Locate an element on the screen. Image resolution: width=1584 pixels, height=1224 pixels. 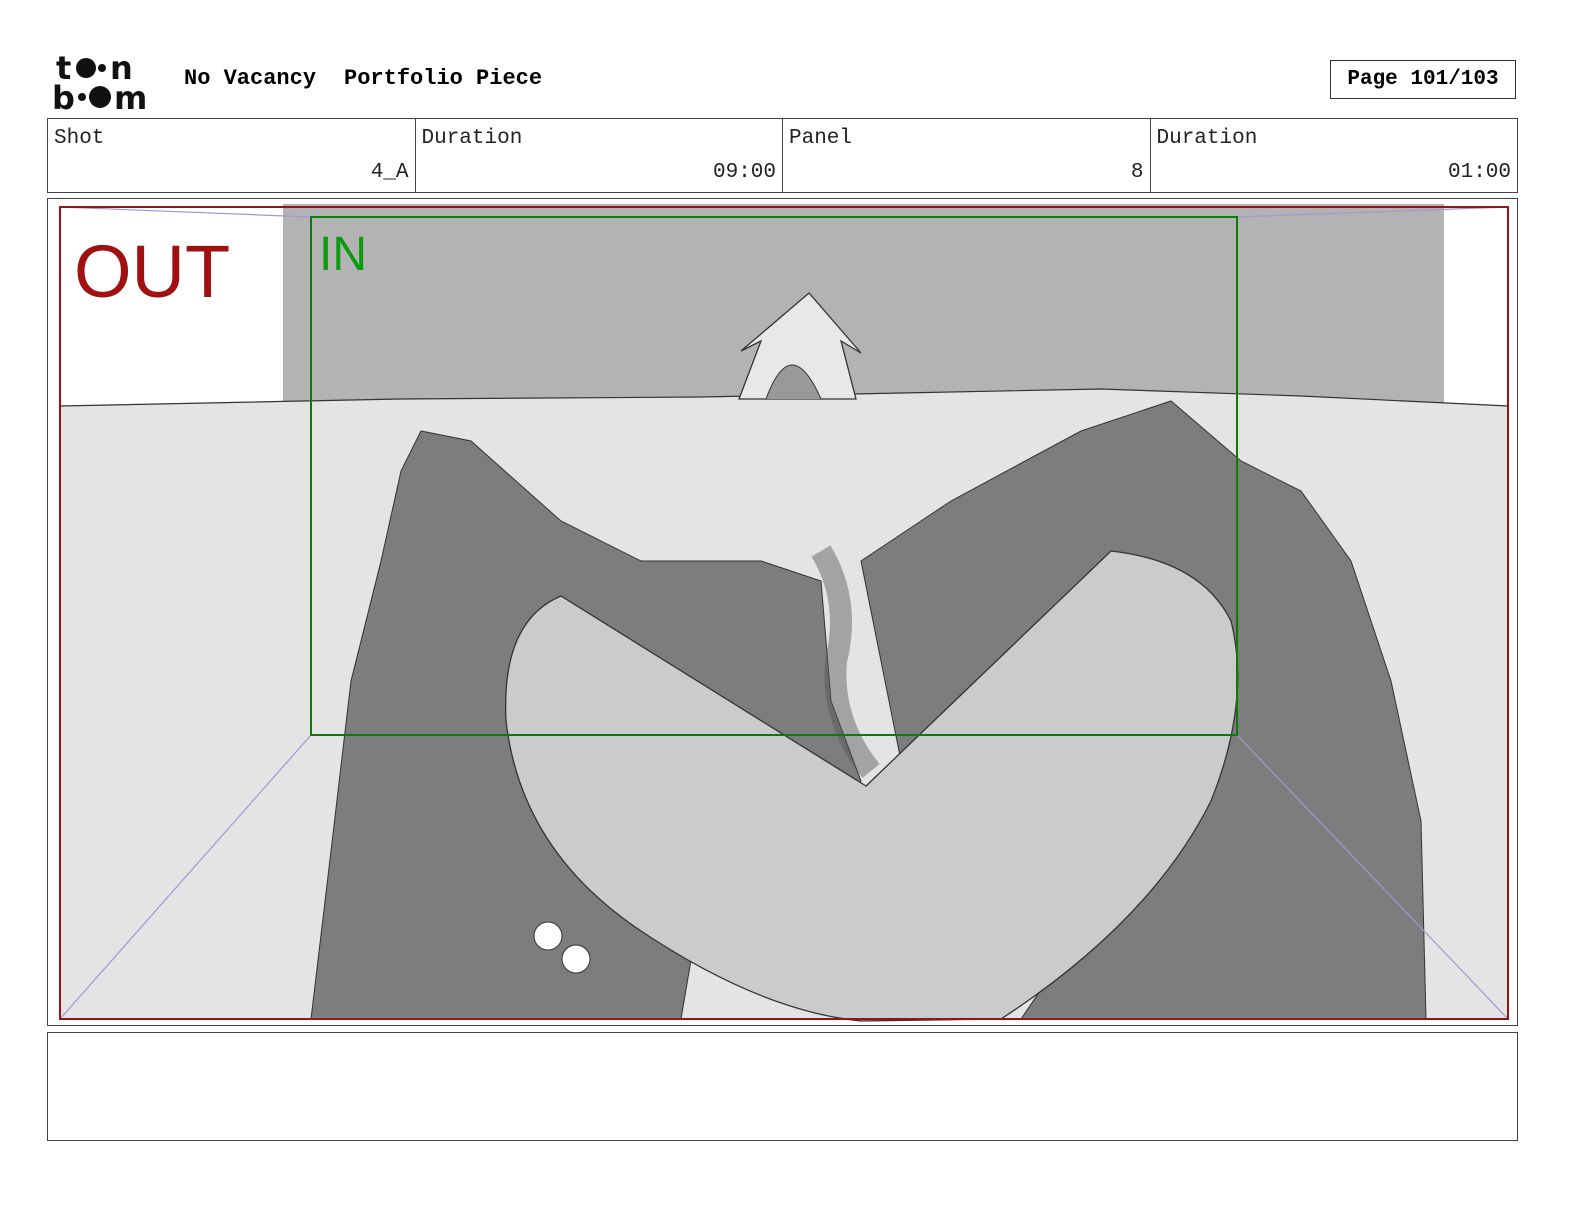
shot-duration-value: 09:00 is located at coordinates (744, 172).